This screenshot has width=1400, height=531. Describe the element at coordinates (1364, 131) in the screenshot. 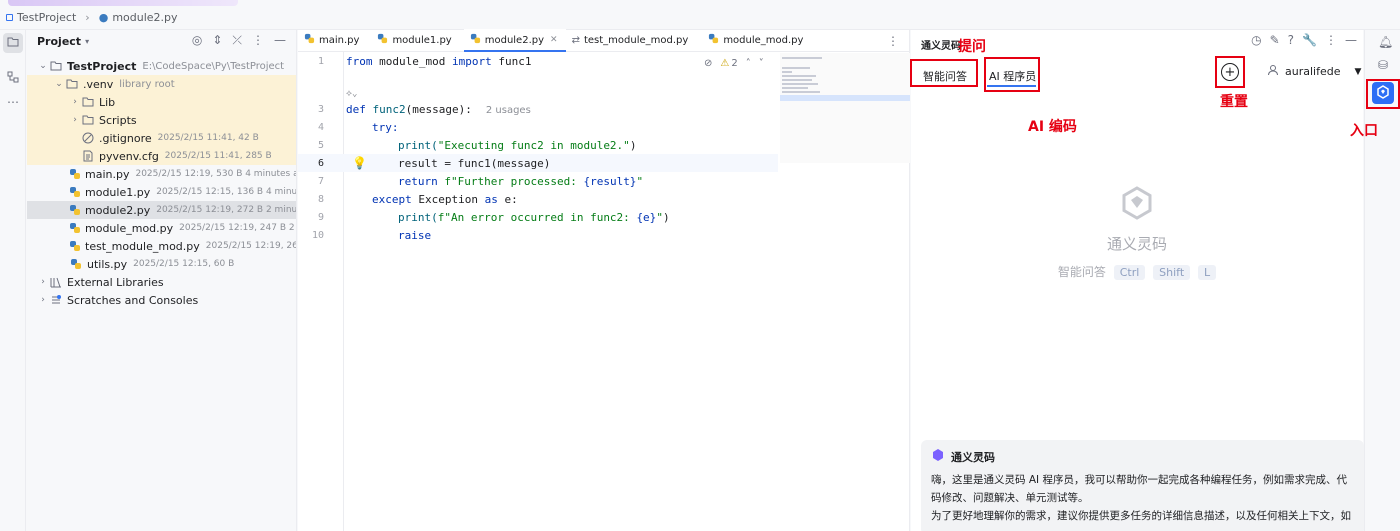

I see `annotation-entry: 入口` at that location.